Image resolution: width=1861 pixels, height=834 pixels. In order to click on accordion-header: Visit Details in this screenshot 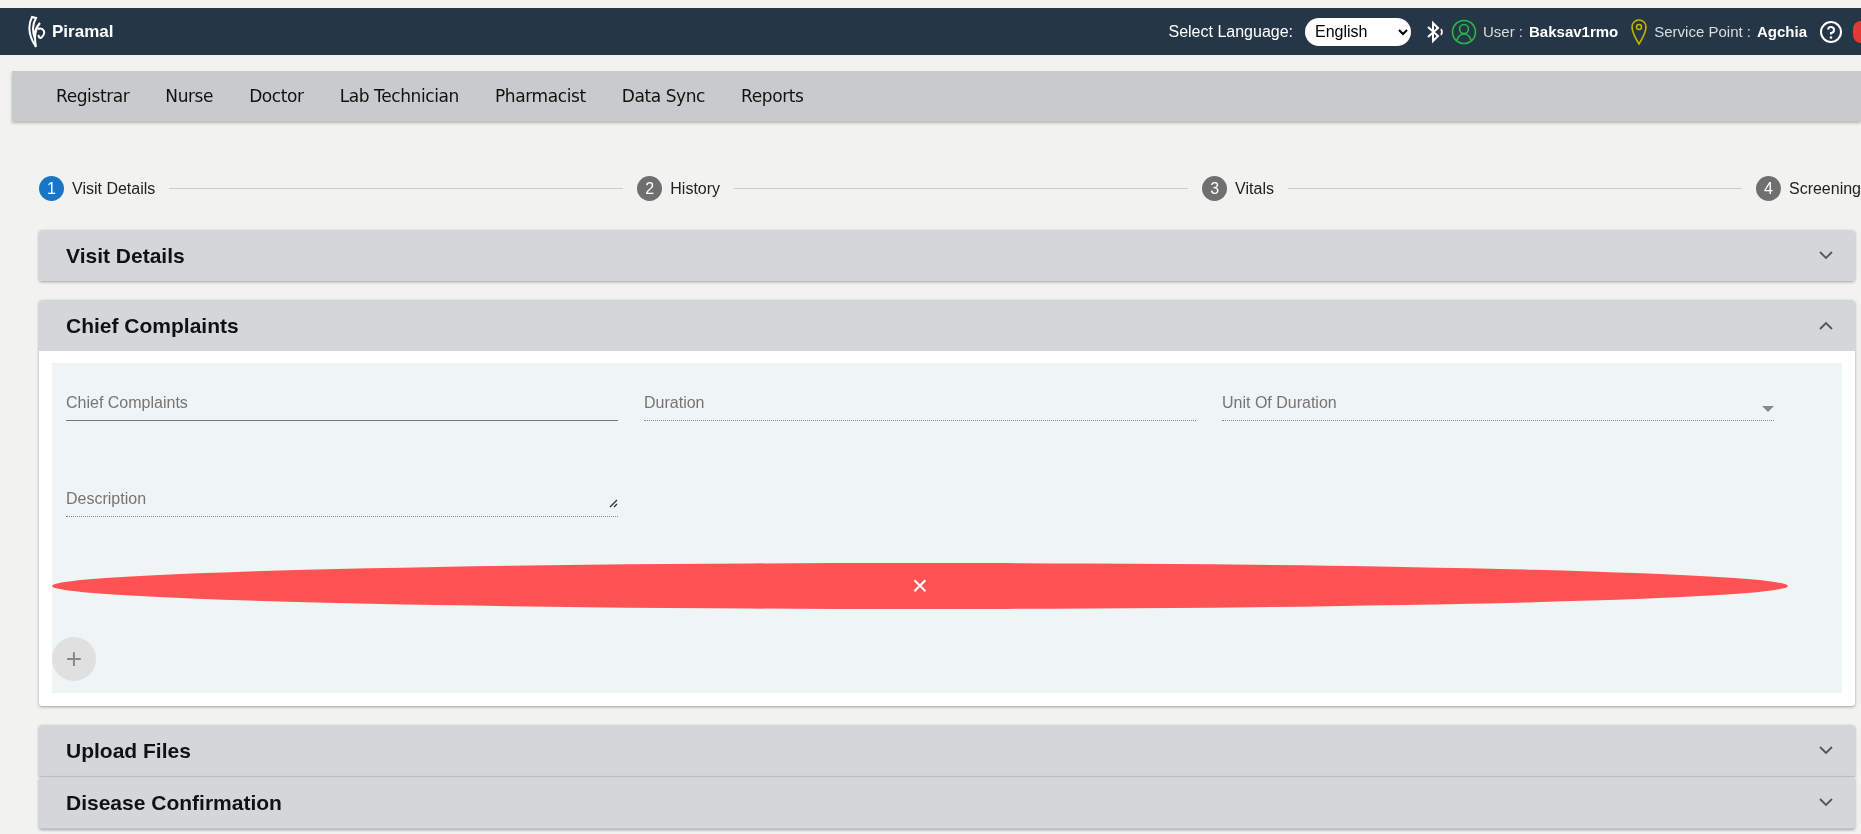, I will do `click(947, 255)`.